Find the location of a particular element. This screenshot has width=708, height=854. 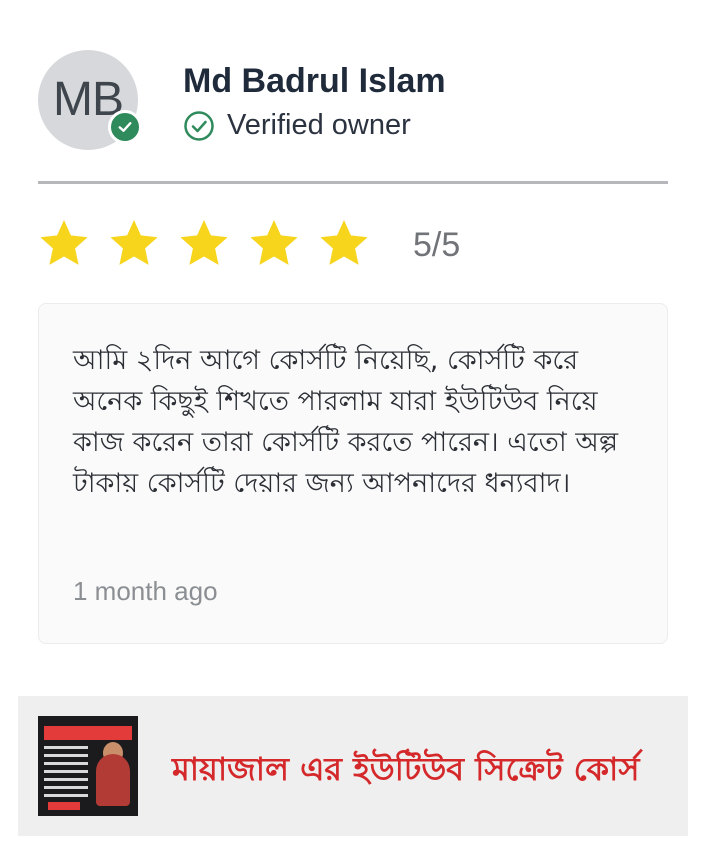

review-date: 1 month ago is located at coordinates (145, 591).